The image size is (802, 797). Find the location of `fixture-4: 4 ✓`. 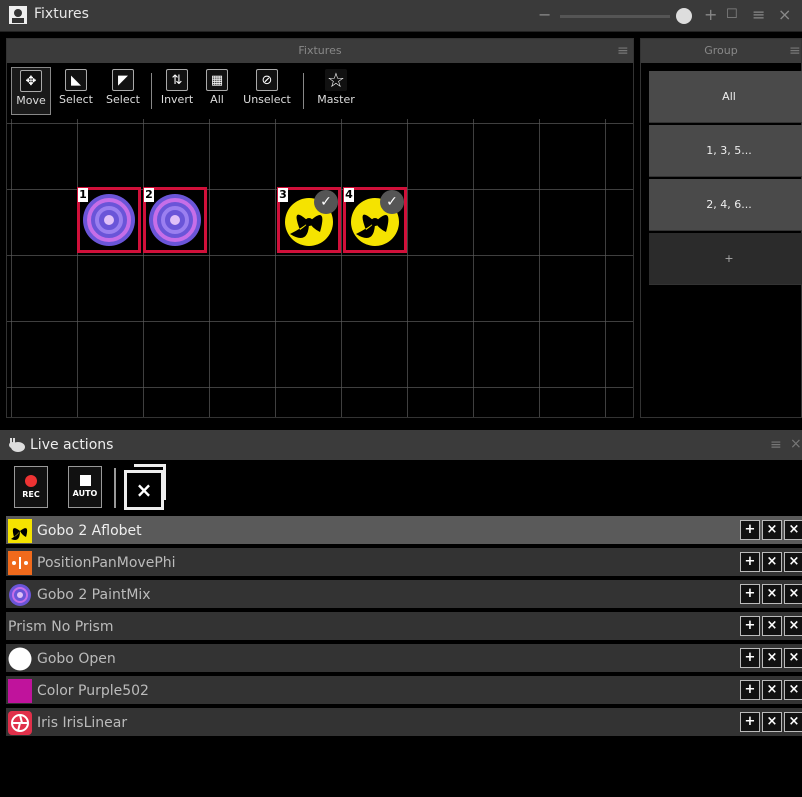

fixture-4: 4 ✓ is located at coordinates (375, 220).